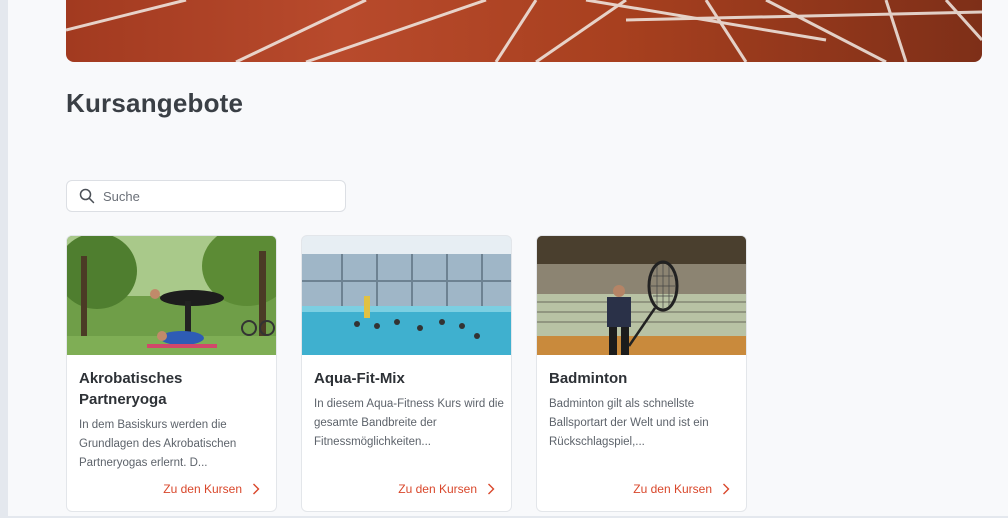 This screenshot has height=518, width=1008. What do you see at coordinates (213, 196) in the screenshot?
I see `search-input` at bounding box center [213, 196].